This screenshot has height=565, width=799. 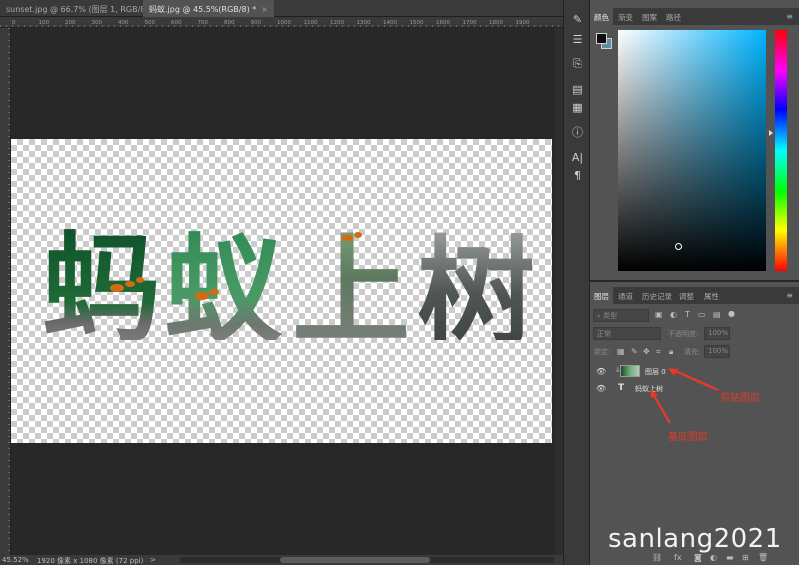 I want to click on color-picker-ring, so click(x=678, y=246).